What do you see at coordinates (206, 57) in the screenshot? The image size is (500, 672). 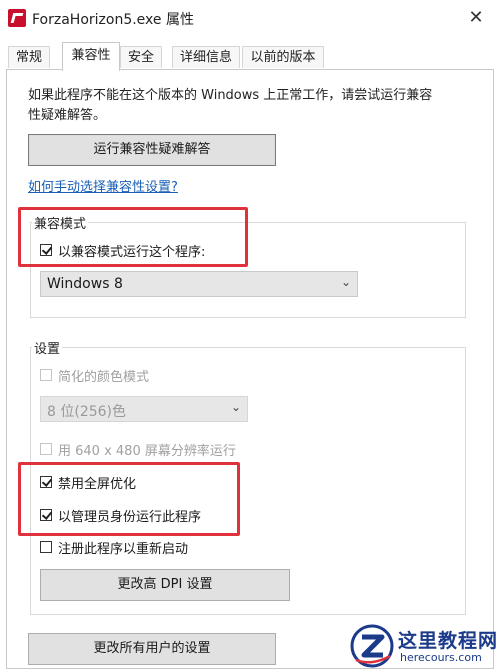 I see `tab-details: 详细信息` at bounding box center [206, 57].